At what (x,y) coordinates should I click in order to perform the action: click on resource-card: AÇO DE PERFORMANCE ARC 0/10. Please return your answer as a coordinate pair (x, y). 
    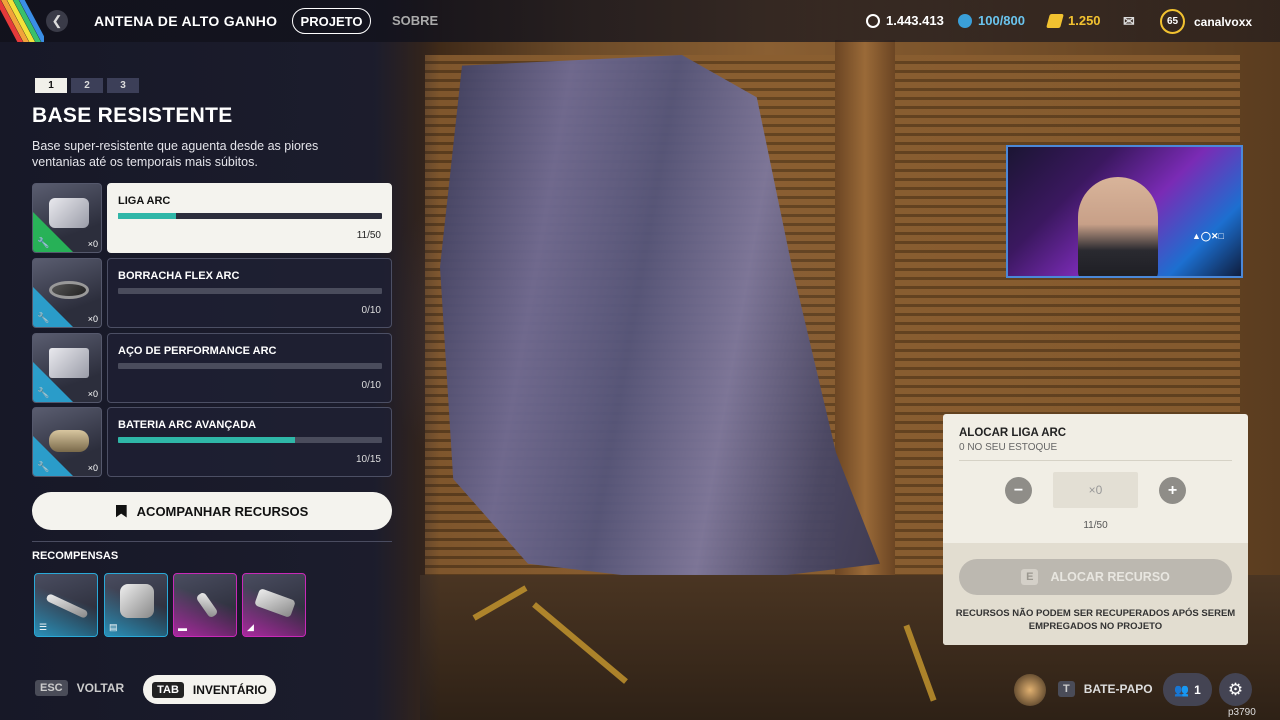
    Looking at the image, I should click on (249, 368).